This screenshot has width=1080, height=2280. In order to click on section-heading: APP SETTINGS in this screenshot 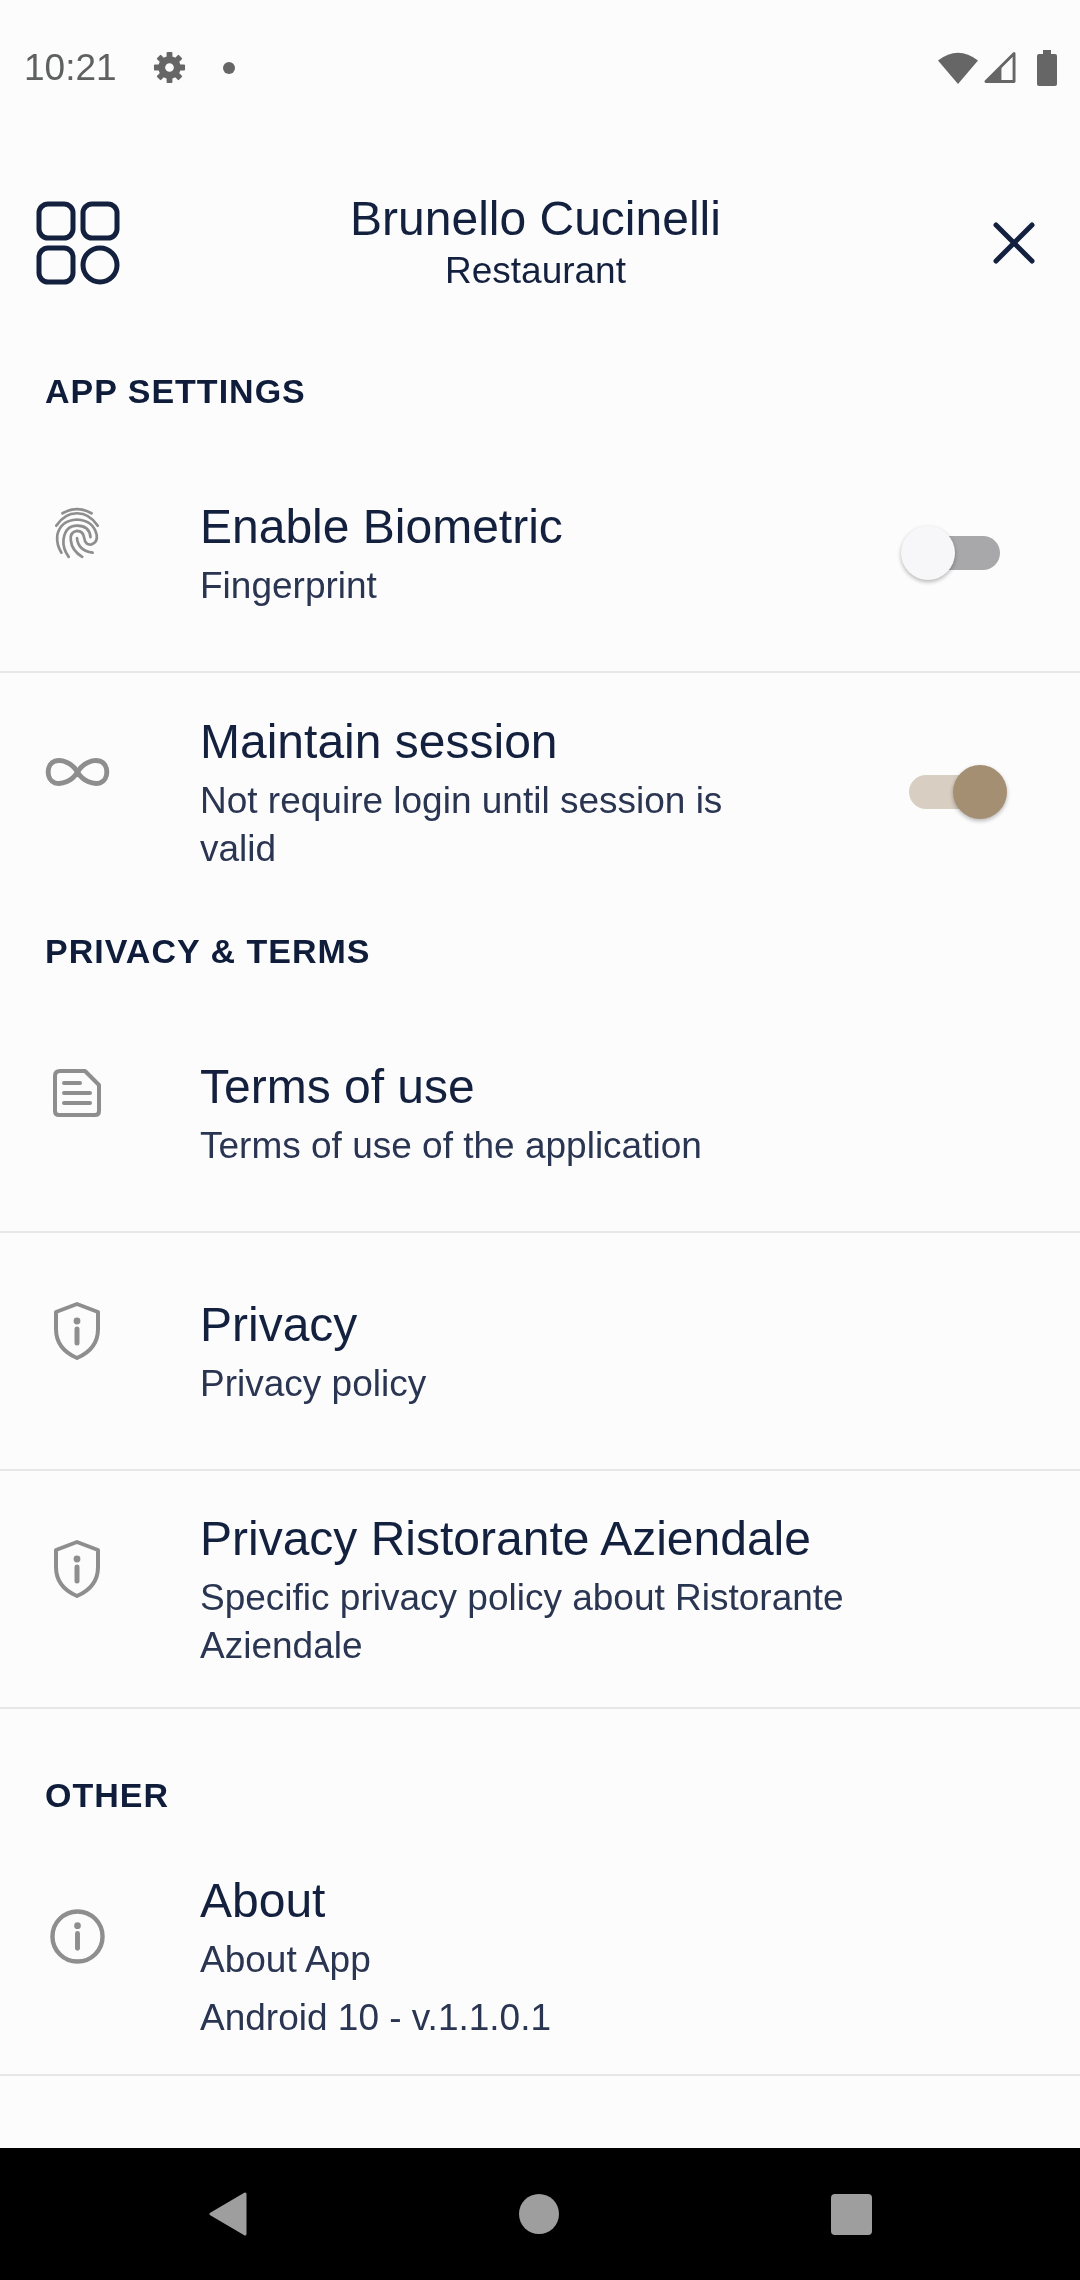, I will do `click(175, 391)`.